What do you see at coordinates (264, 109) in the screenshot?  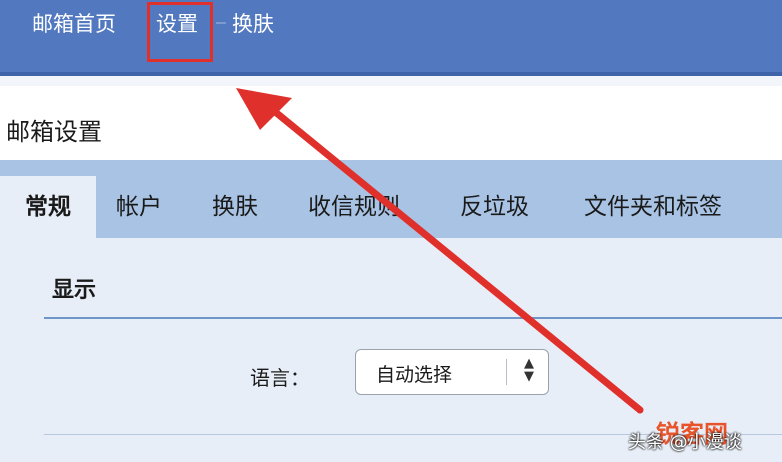 I see `annotation-arrow-head` at bounding box center [264, 109].